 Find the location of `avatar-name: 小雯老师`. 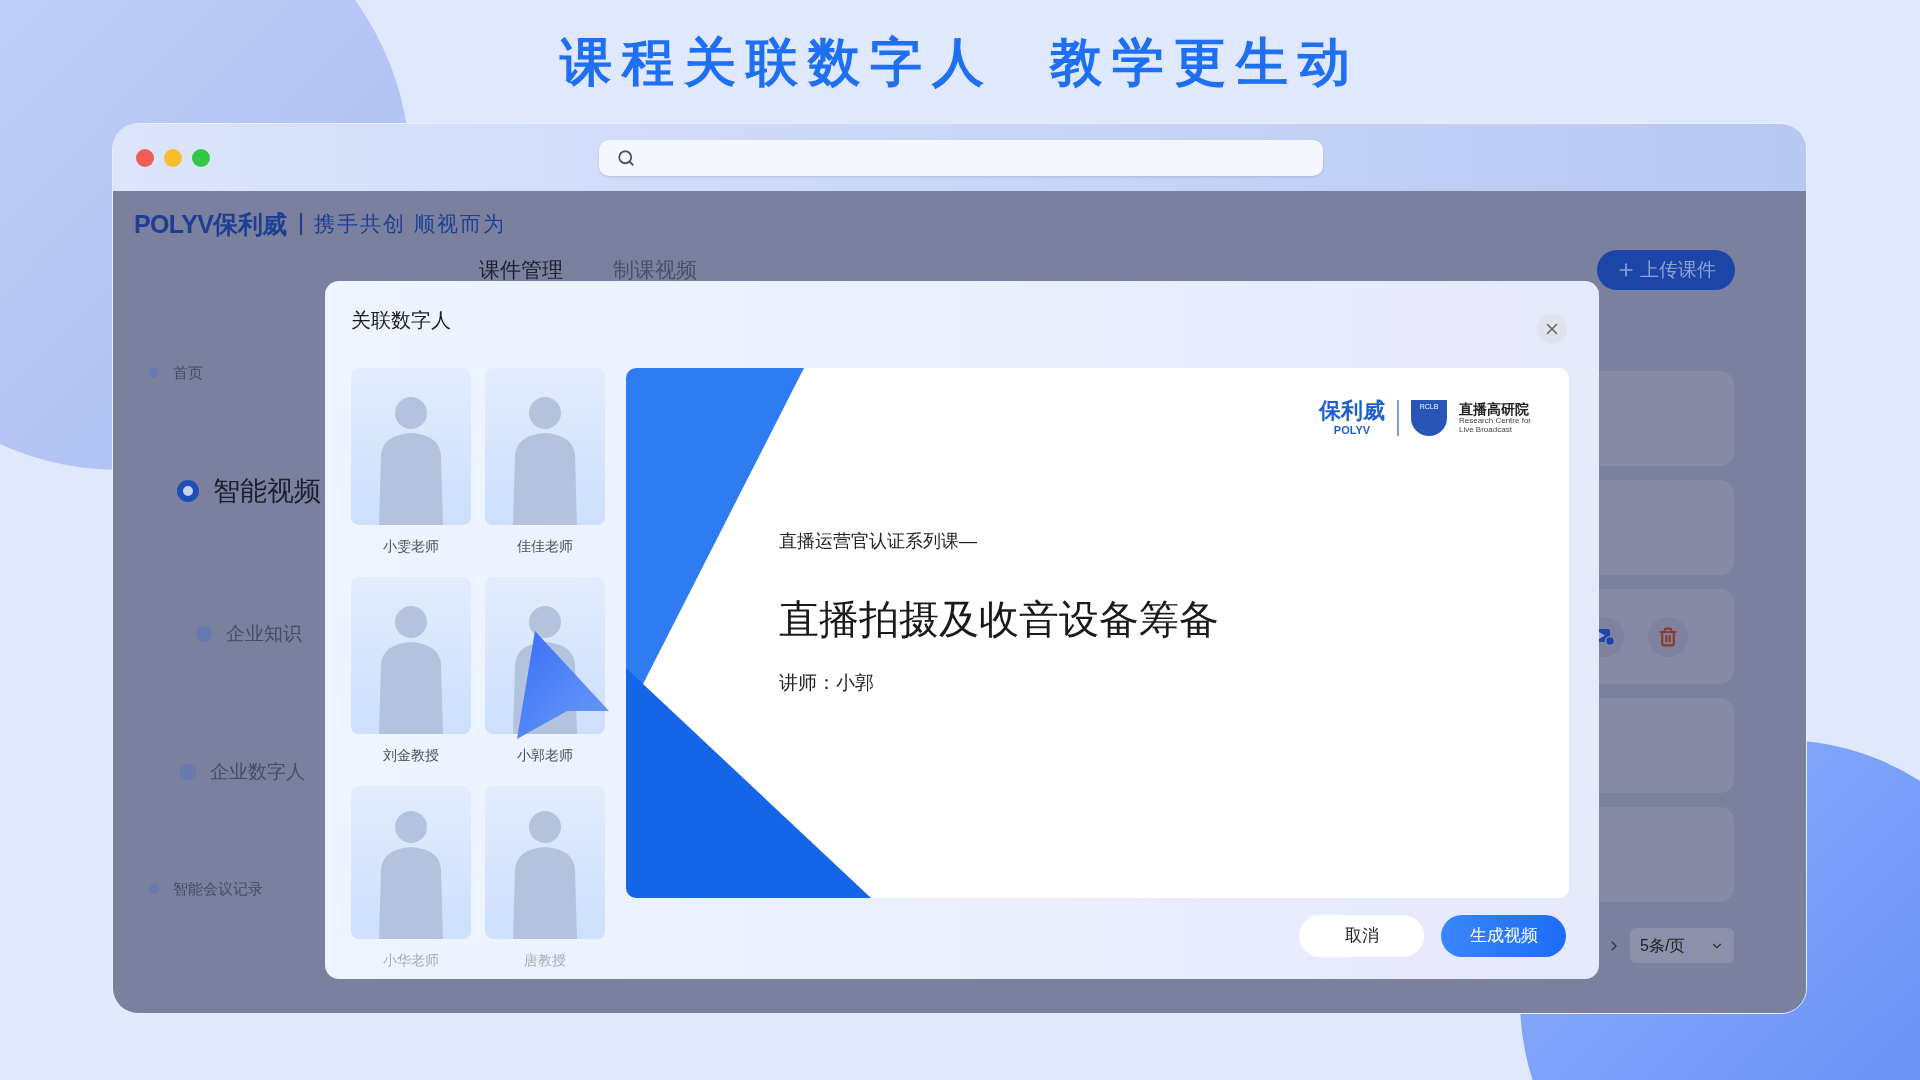

avatar-name: 小雯老师 is located at coordinates (411, 546).